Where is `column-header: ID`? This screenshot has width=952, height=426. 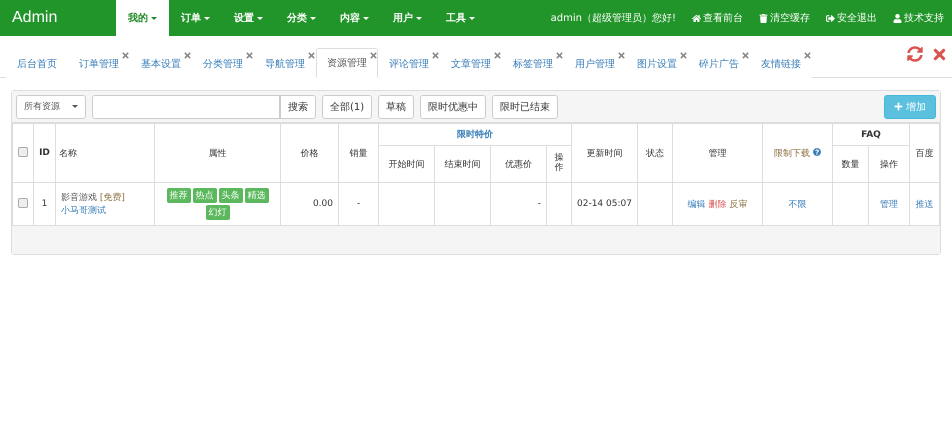
column-header: ID is located at coordinates (45, 153).